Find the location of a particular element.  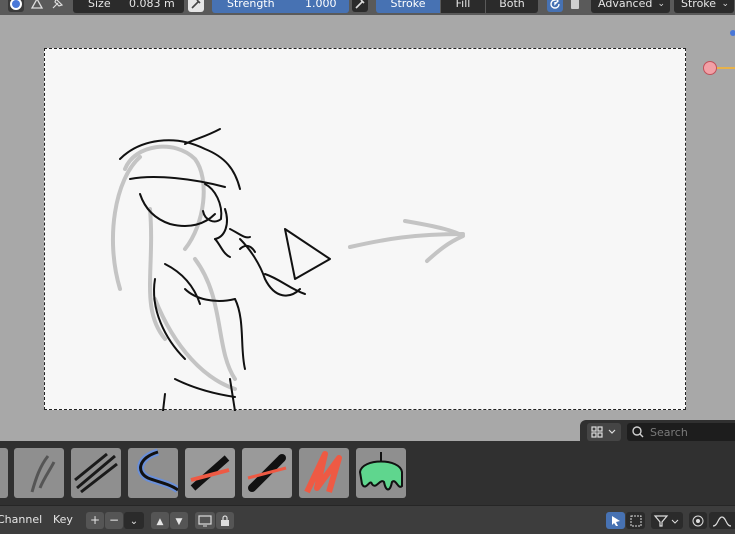

mode-stroke-button: Stroke is located at coordinates (408, 6).